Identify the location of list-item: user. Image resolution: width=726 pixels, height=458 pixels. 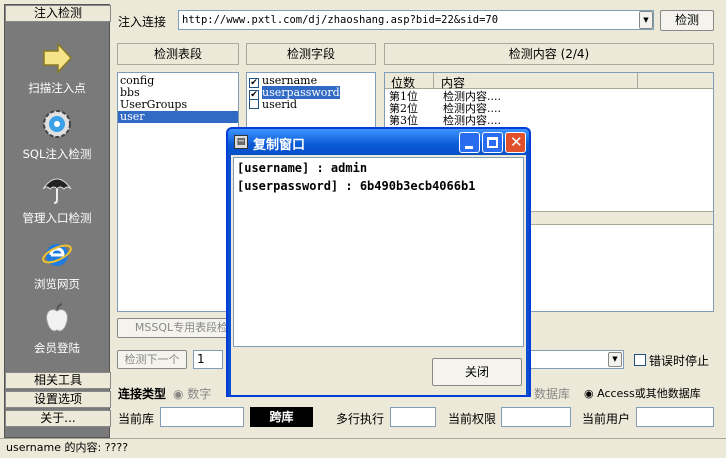
(178, 117).